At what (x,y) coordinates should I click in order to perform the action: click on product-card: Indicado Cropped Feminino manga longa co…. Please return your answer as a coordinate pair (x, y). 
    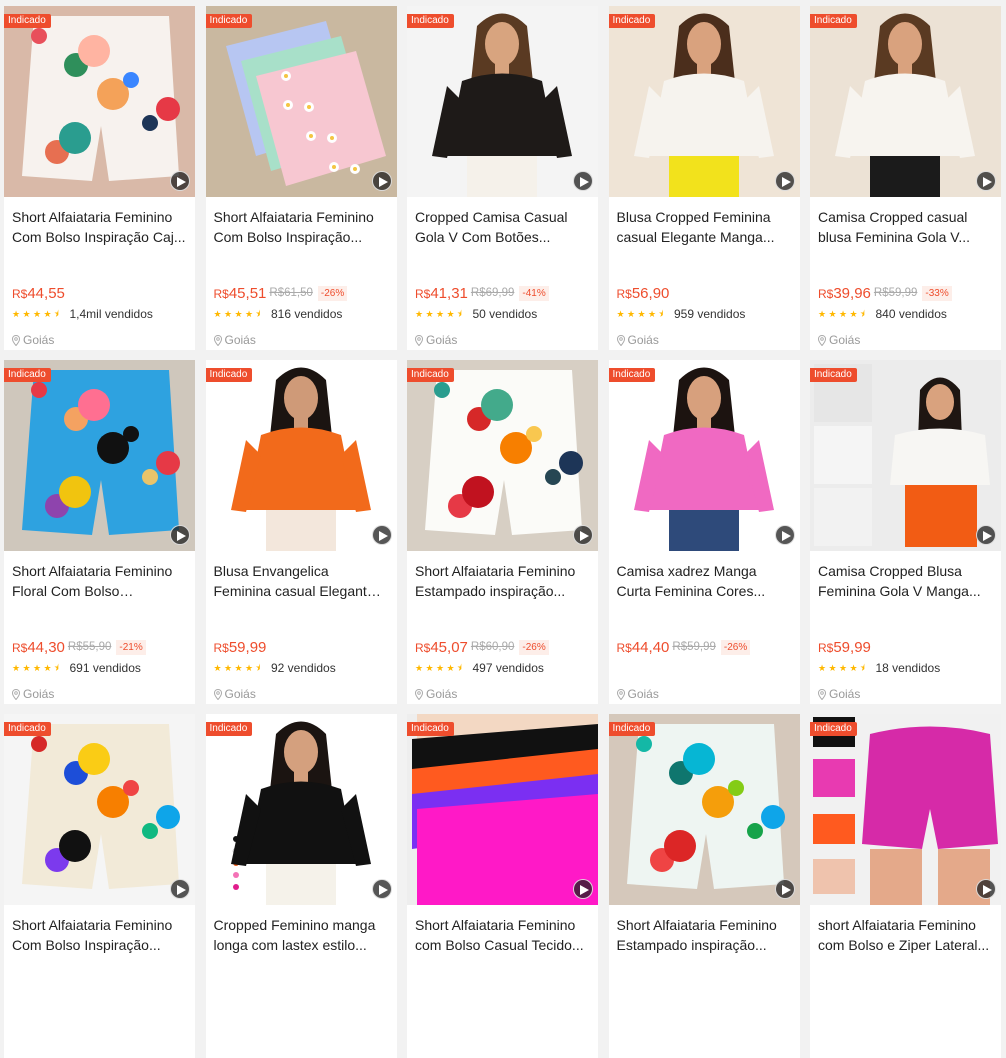
    Looking at the image, I should click on (301, 886).